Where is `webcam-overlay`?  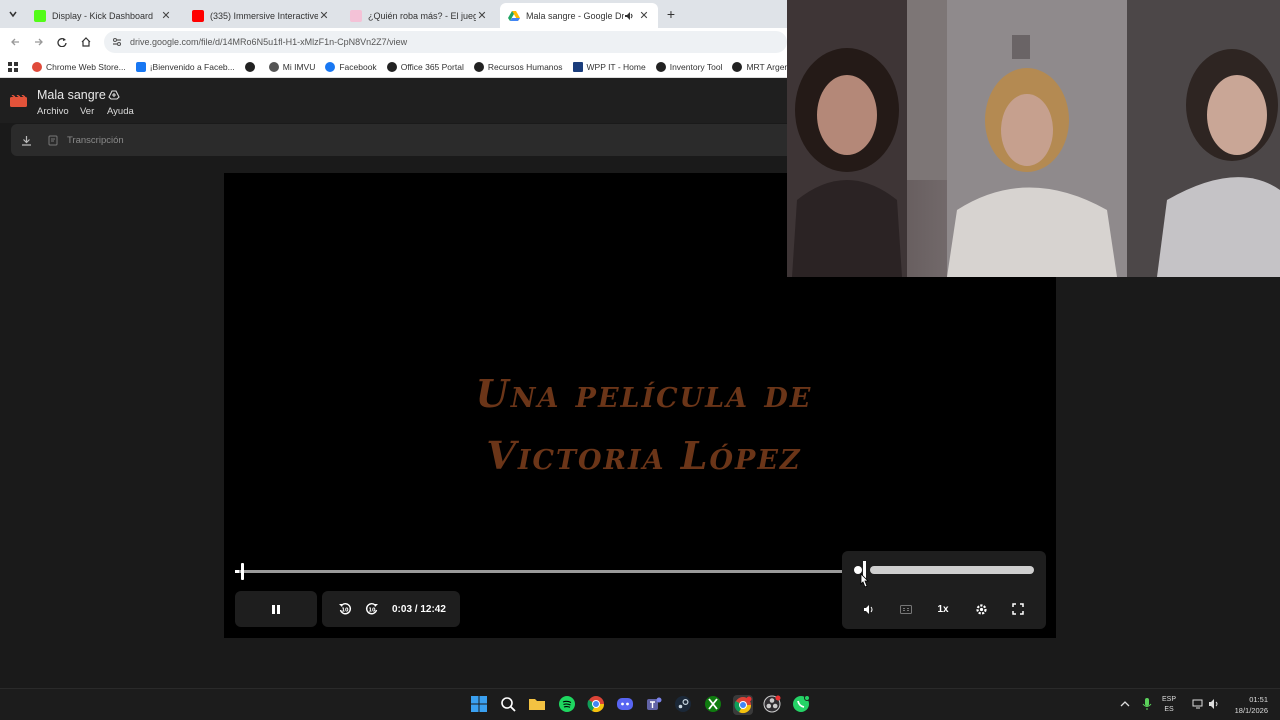
webcam-overlay is located at coordinates (1033, 138).